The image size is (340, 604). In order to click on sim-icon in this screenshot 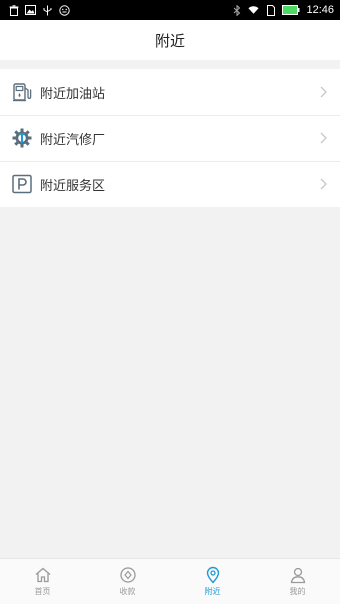, I will do `click(270, 10)`.